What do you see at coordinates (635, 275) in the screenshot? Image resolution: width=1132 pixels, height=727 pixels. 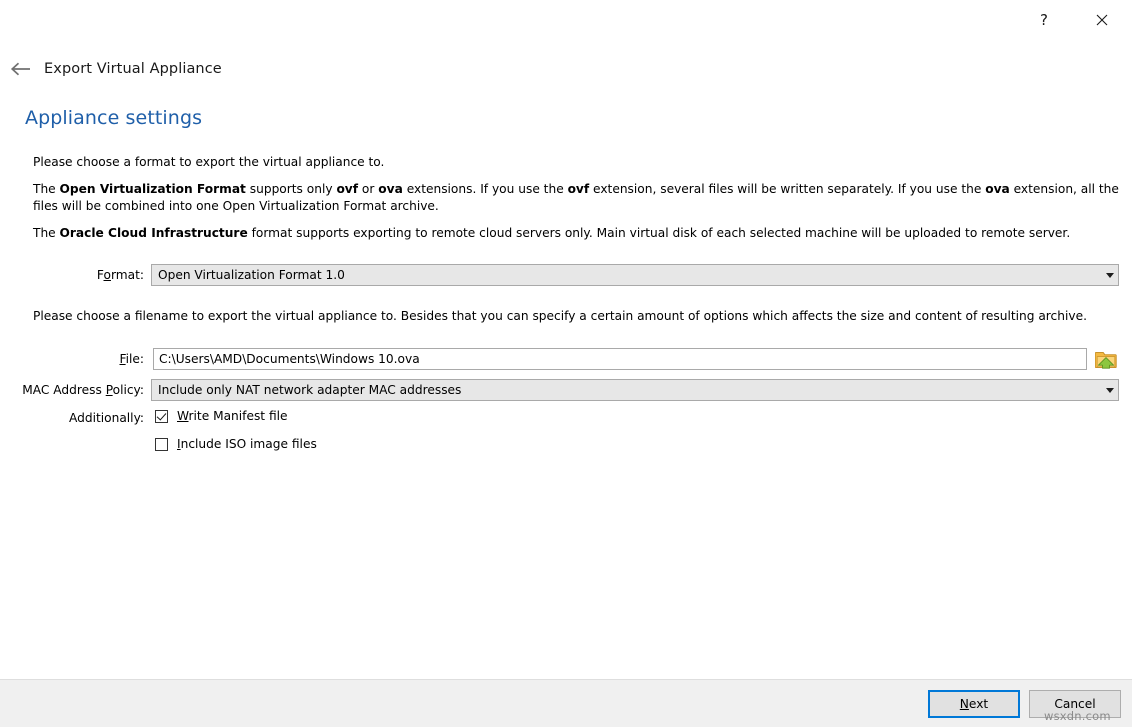 I see `format-combobox: Open Virtualization Format 1.0` at bounding box center [635, 275].